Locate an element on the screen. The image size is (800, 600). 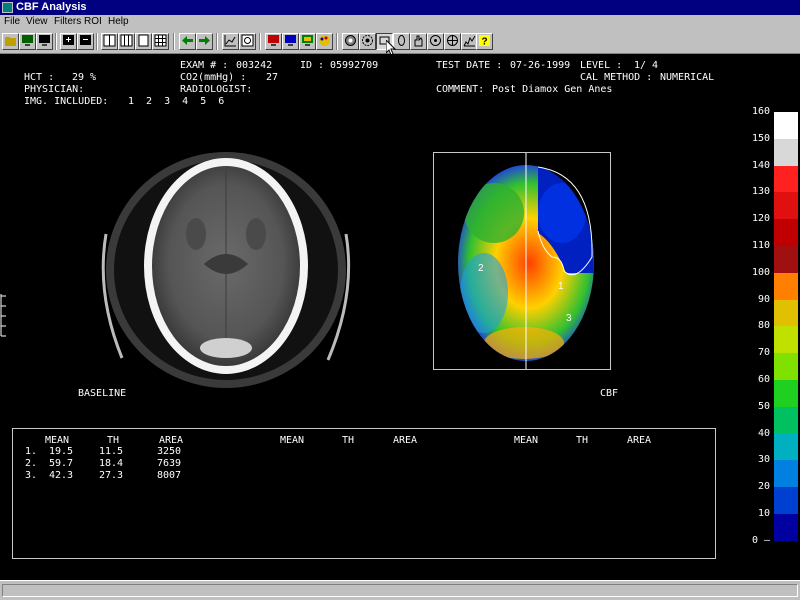
menu-roi: ROI is located at coordinates (93, 21).